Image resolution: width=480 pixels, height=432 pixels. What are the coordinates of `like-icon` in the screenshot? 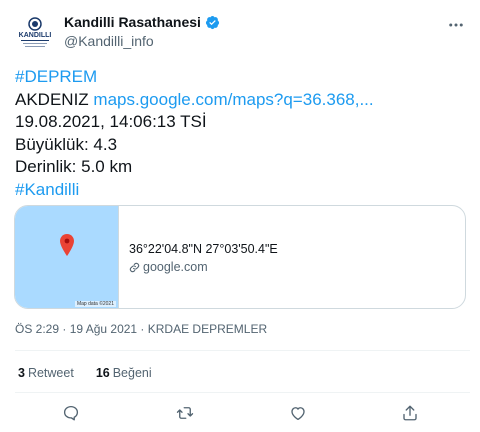 It's located at (298, 414).